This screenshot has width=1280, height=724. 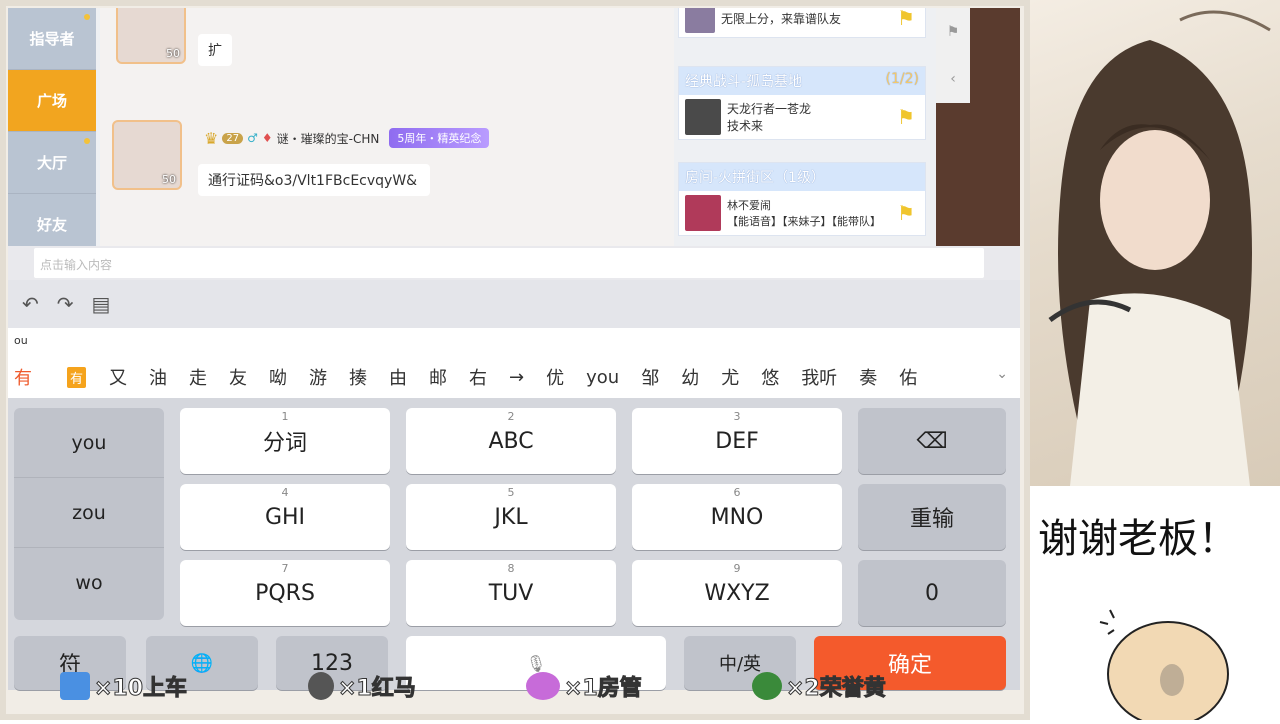 What do you see at coordinates (398, 377) in the screenshot?
I see `candidate: 由` at bounding box center [398, 377].